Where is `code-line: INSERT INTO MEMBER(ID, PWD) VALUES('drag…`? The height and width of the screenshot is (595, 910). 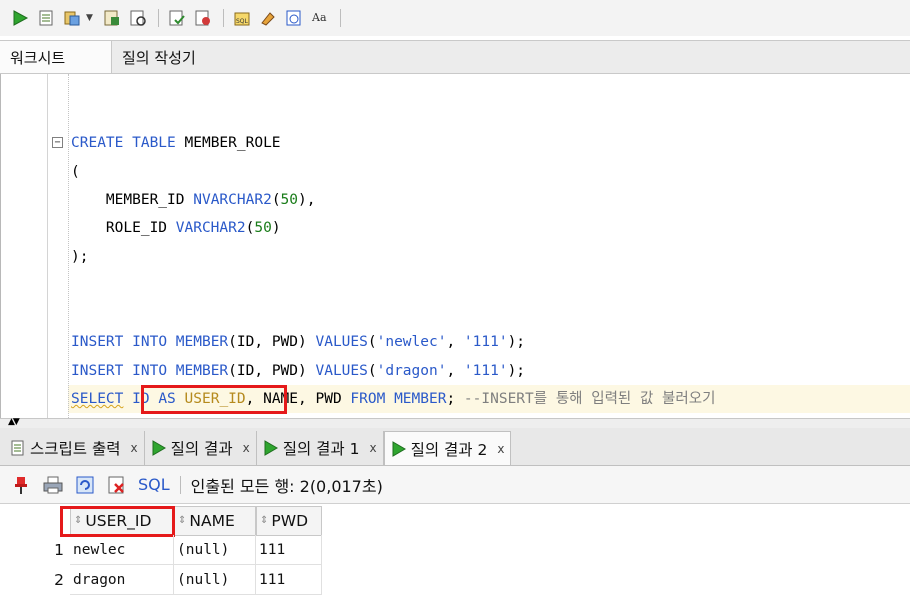 code-line: INSERT INTO MEMBER(ID, PWD) VALUES('drag… is located at coordinates (298, 371).